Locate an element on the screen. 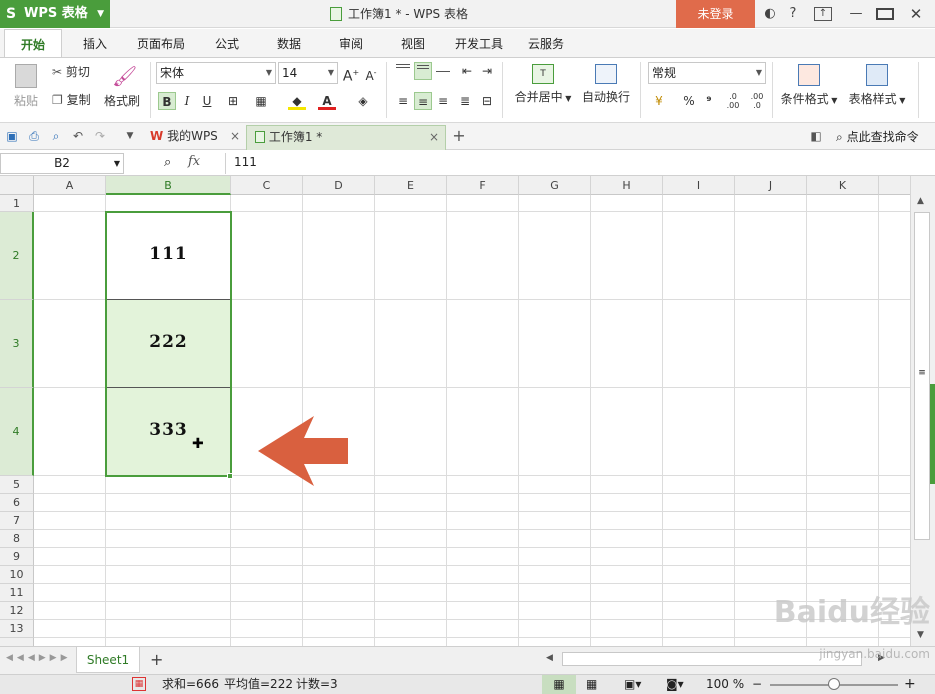 The width and height of the screenshot is (935, 694). italic-button: I is located at coordinates (187, 101).